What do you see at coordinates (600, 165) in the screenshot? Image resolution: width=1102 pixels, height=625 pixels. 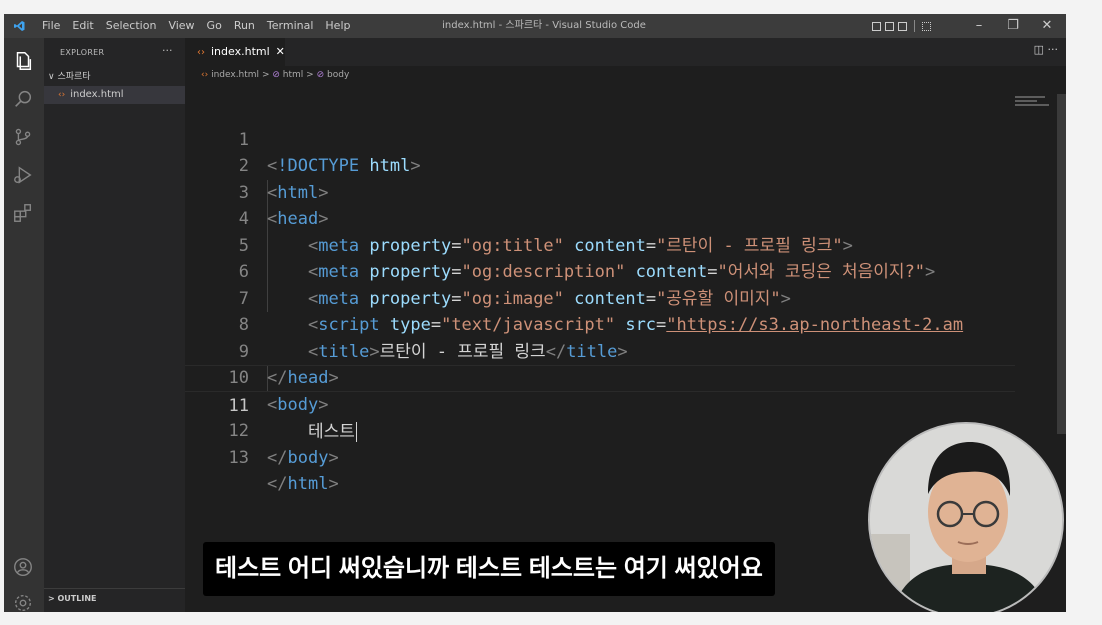 I see `code-line: 2 <html>` at bounding box center [600, 165].